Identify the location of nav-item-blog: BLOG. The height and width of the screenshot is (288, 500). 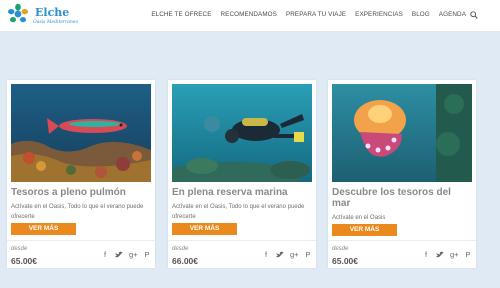
(421, 14).